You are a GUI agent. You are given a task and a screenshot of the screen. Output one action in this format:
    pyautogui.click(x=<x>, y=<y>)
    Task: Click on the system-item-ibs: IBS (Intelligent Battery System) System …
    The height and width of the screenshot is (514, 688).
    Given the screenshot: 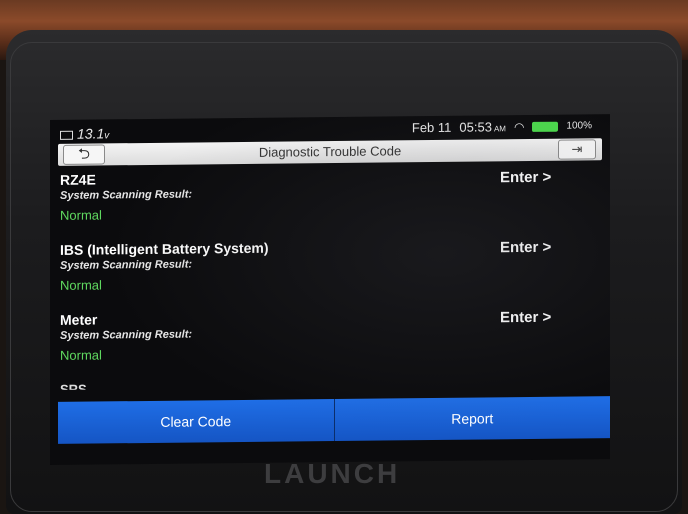 What is the action you would take?
    pyautogui.click(x=330, y=274)
    